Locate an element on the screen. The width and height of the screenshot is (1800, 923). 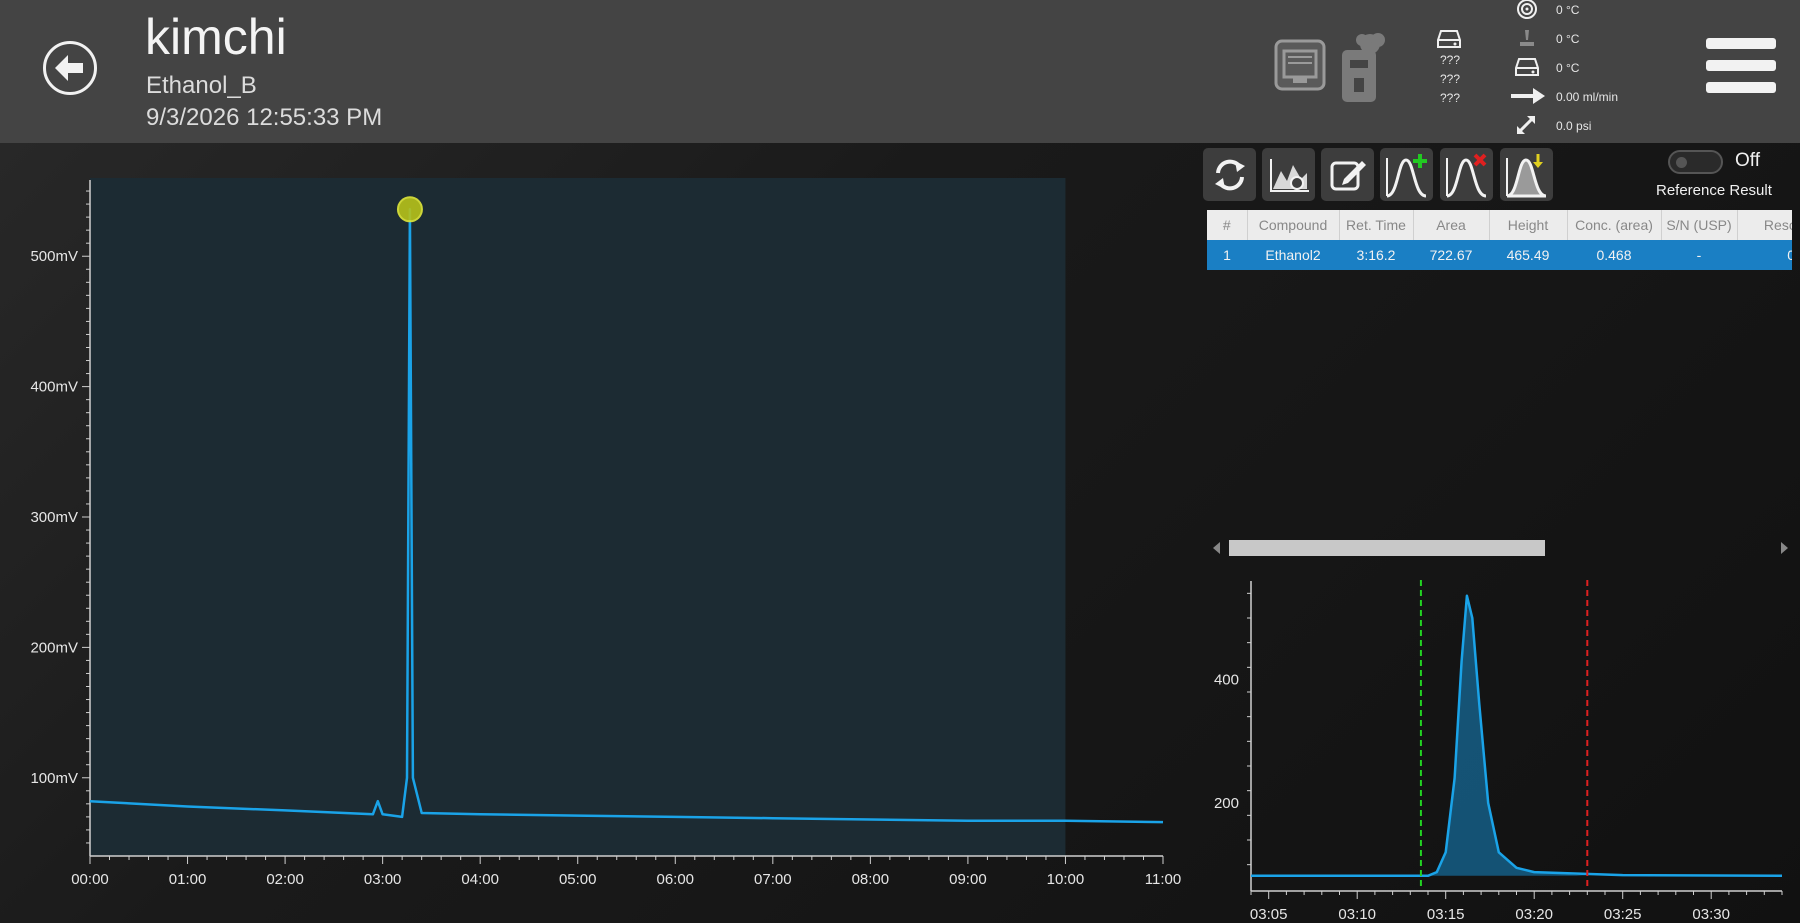
reference-result-toggle is located at coordinates (1695, 162).